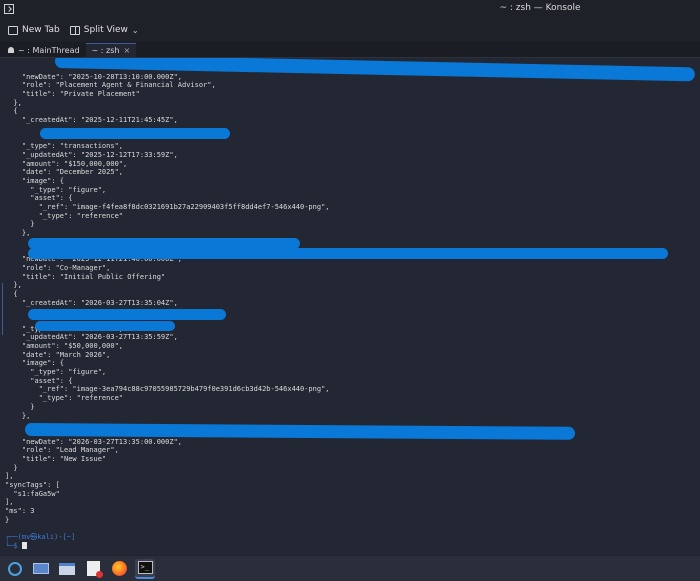 This screenshot has width=700, height=581. What do you see at coordinates (350, 49) in the screenshot?
I see `tab-bar: ~ : MainThread ~ : zsh ×` at bounding box center [350, 49].